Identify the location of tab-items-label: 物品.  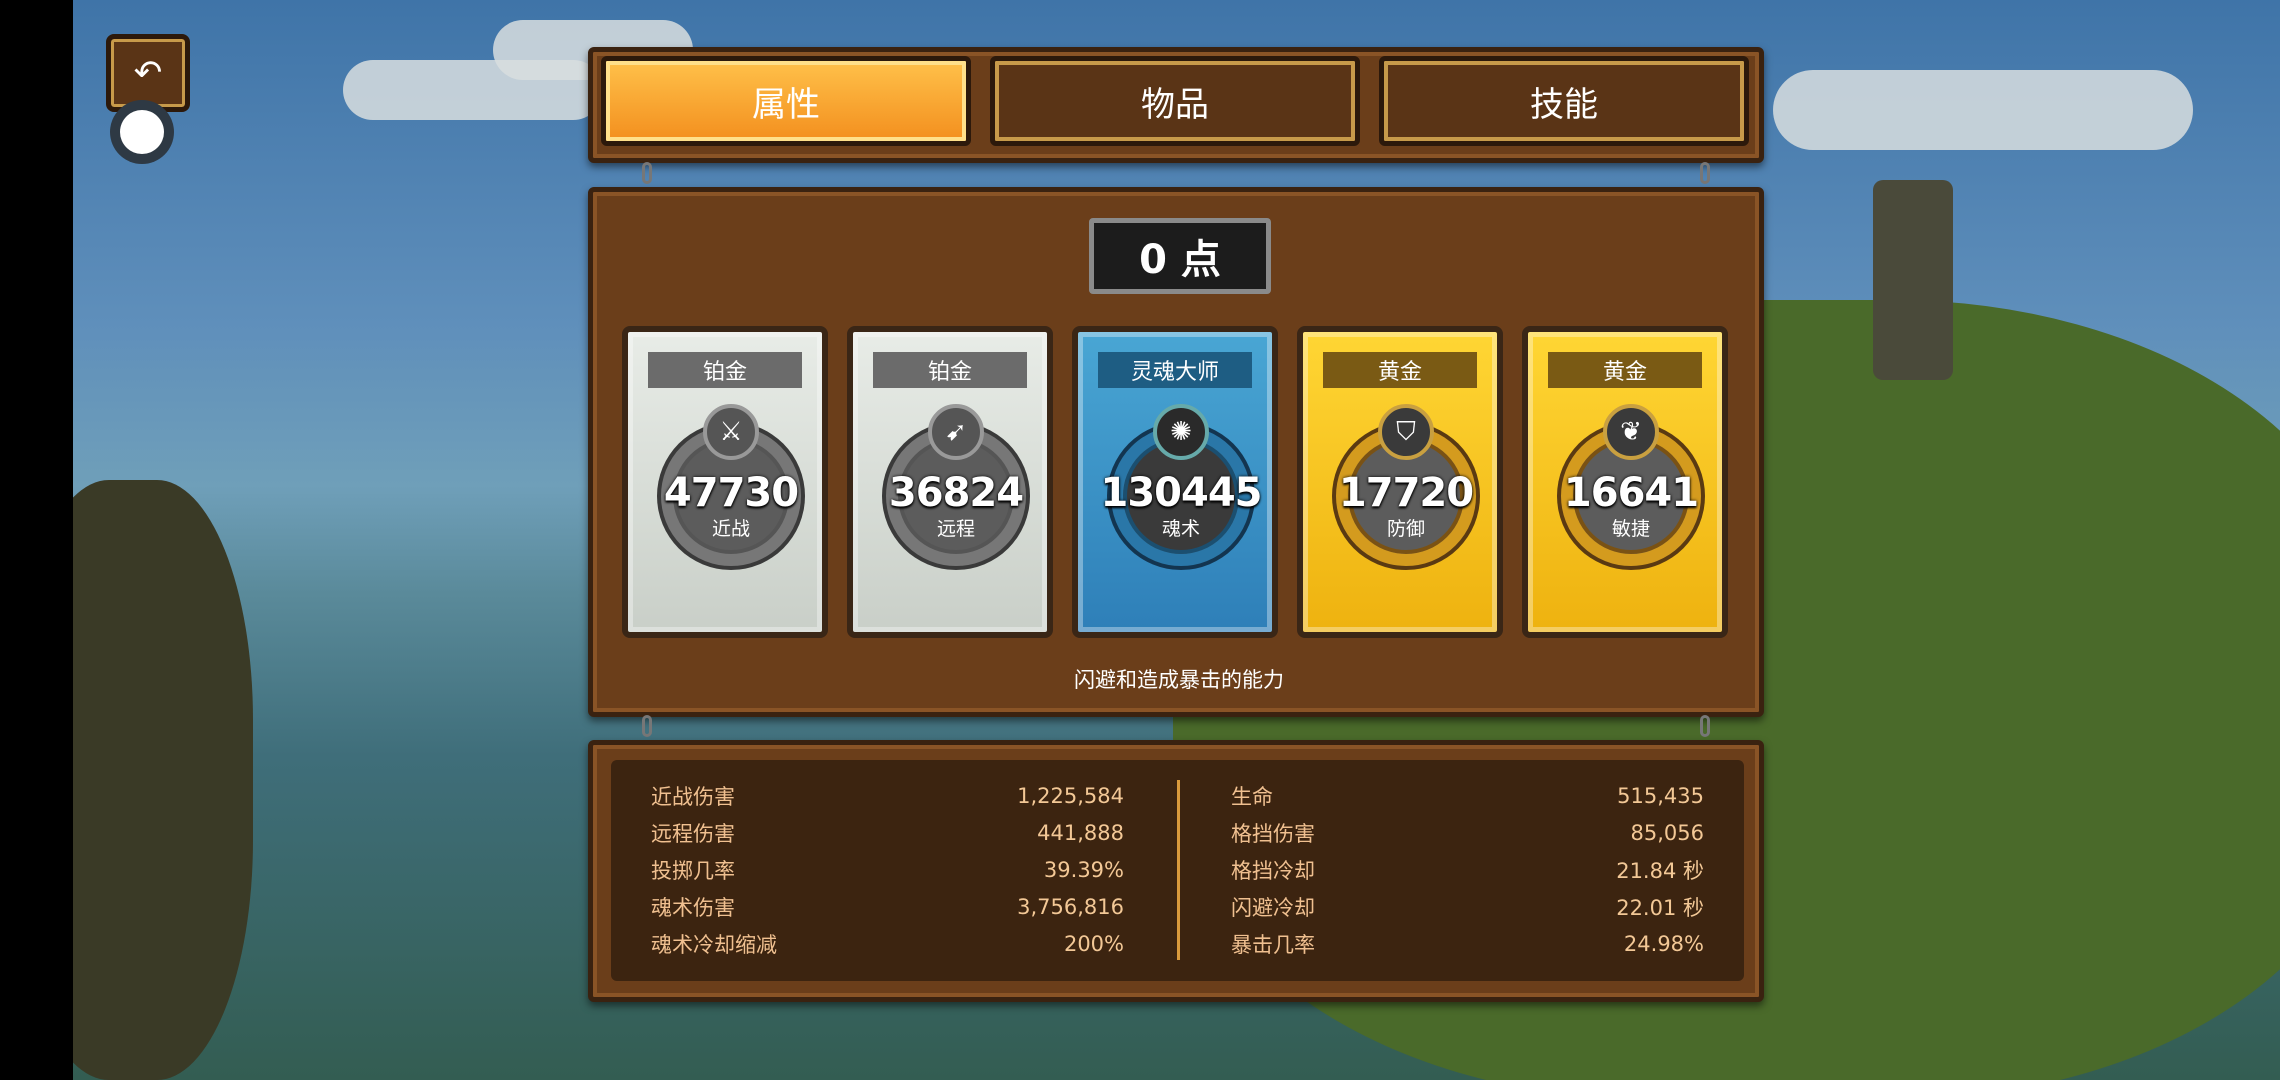
(1175, 104).